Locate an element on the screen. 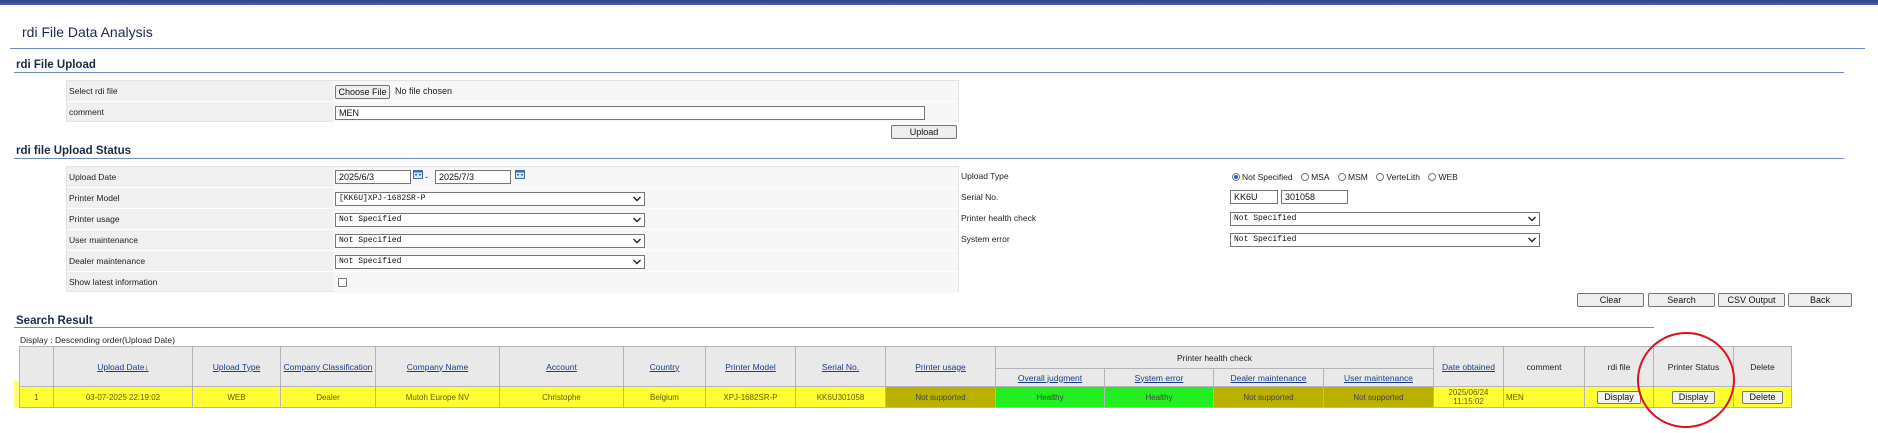 The width and height of the screenshot is (1878, 433). cell-date-obtained: 2025/06/24 11:15:02 is located at coordinates (1468, 397).